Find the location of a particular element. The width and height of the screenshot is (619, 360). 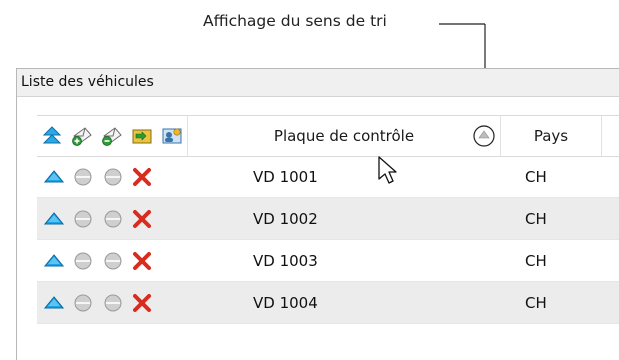

header-envelope-remove-cell is located at coordinates (112, 136).